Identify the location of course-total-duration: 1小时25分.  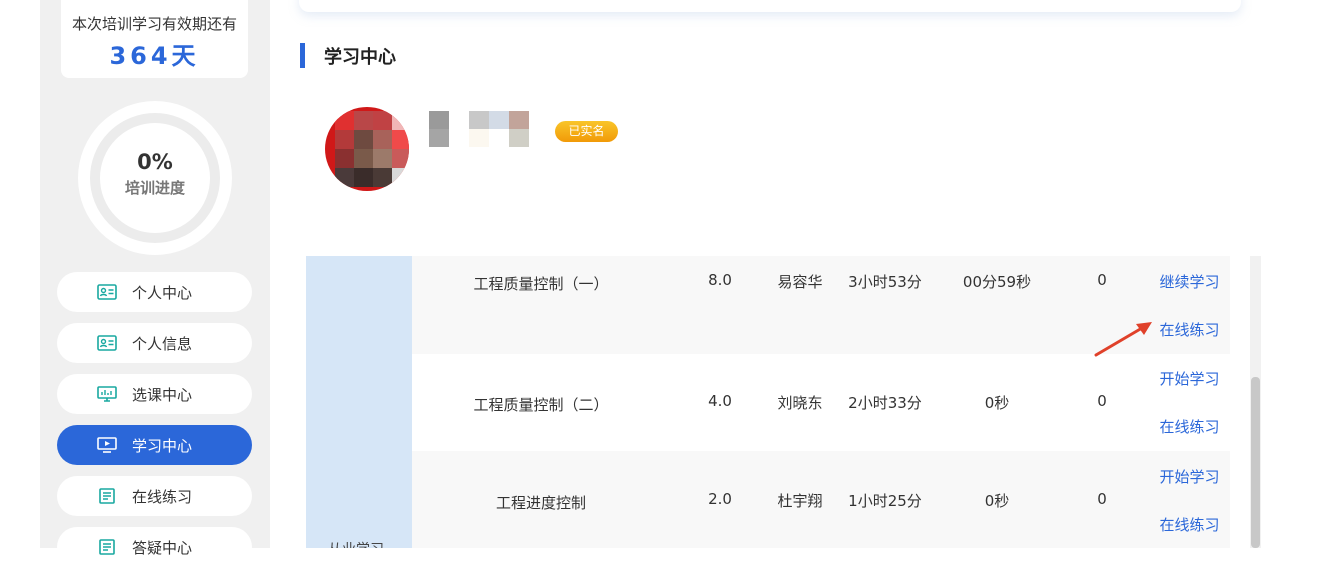
(885, 501).